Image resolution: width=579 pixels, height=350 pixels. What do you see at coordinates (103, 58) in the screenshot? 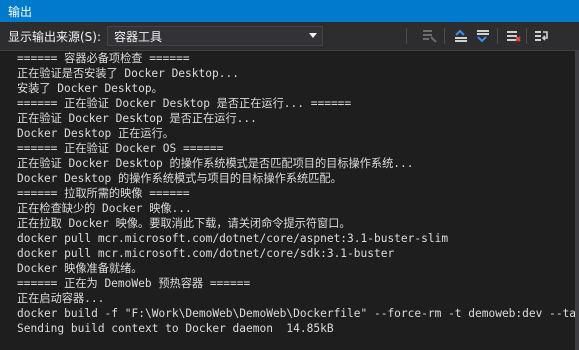
I see `output-line: ====== 容器必备项检查 ======` at bounding box center [103, 58].